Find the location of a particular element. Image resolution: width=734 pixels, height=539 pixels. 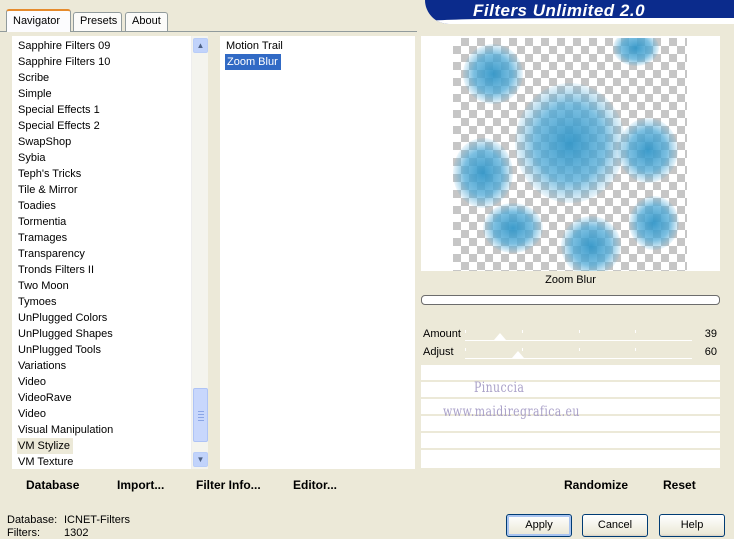

slider-adjust: Adjust 60 is located at coordinates (570, 353).